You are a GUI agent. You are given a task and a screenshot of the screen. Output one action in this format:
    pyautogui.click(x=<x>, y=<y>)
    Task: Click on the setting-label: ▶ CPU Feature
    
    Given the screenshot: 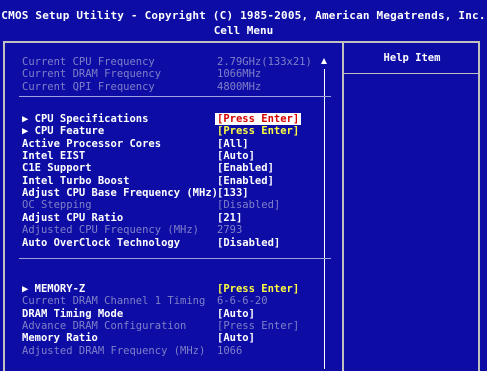 What is the action you would take?
    pyautogui.click(x=63, y=131)
    